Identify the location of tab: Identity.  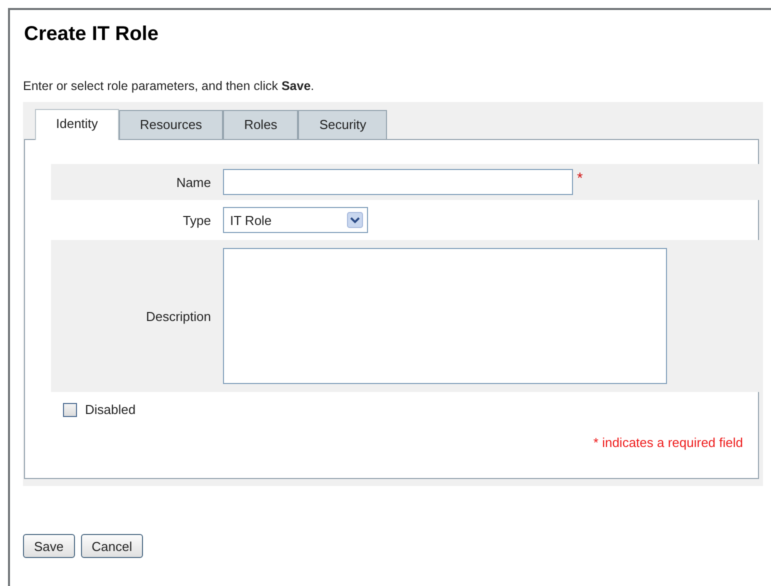
(77, 124).